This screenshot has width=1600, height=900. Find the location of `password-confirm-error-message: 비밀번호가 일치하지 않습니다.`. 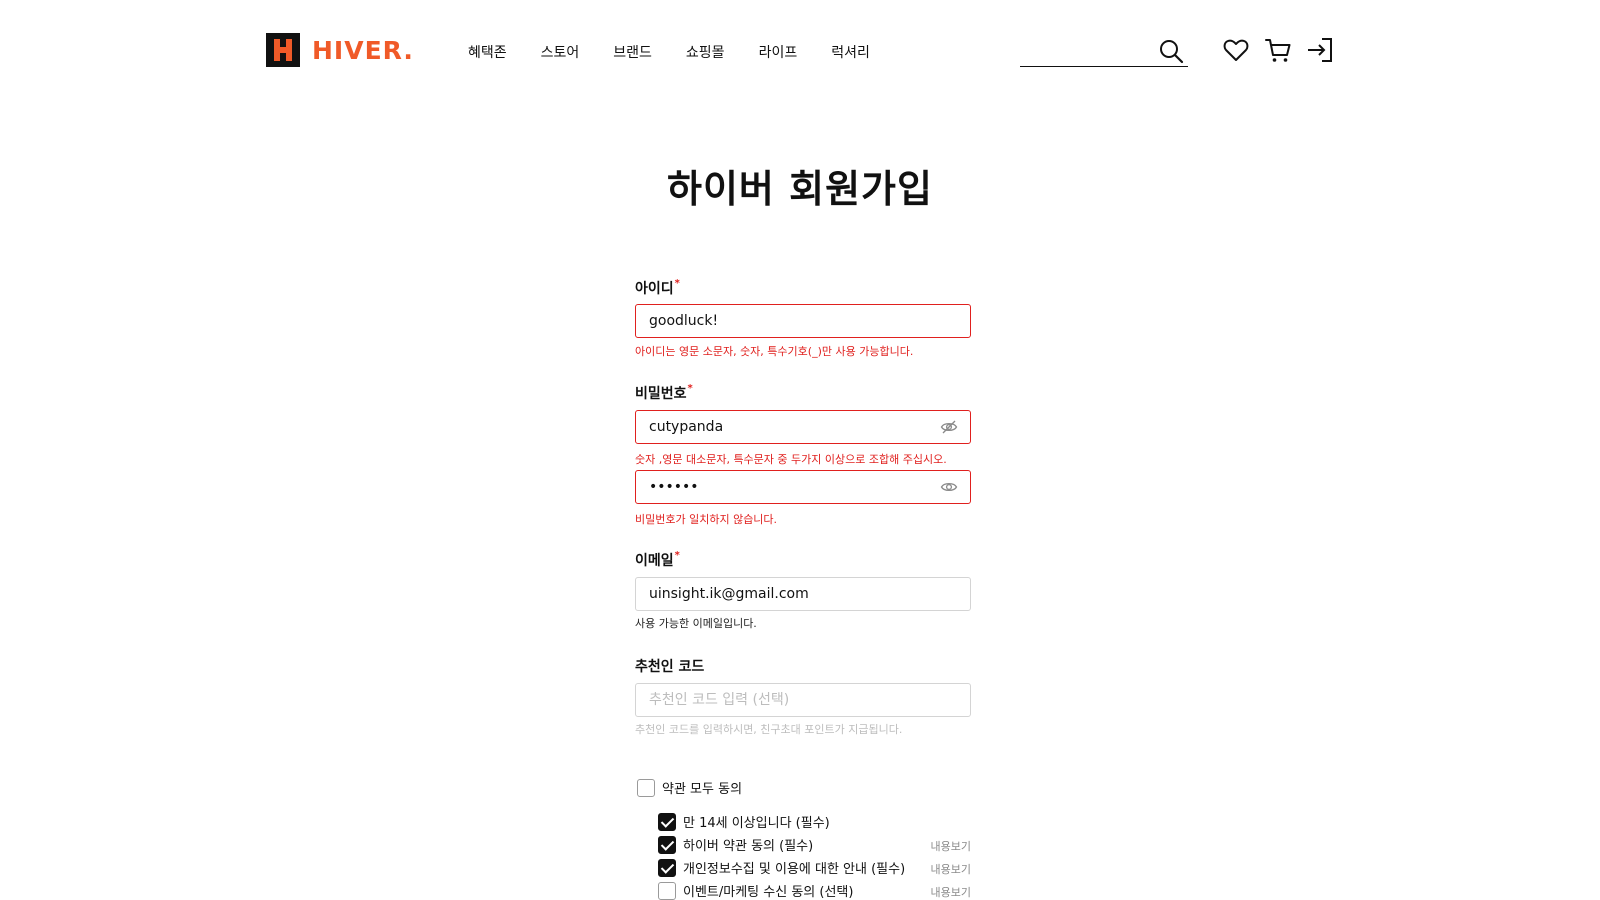

password-confirm-error-message: 비밀번호가 일치하지 않습니다. is located at coordinates (706, 519).